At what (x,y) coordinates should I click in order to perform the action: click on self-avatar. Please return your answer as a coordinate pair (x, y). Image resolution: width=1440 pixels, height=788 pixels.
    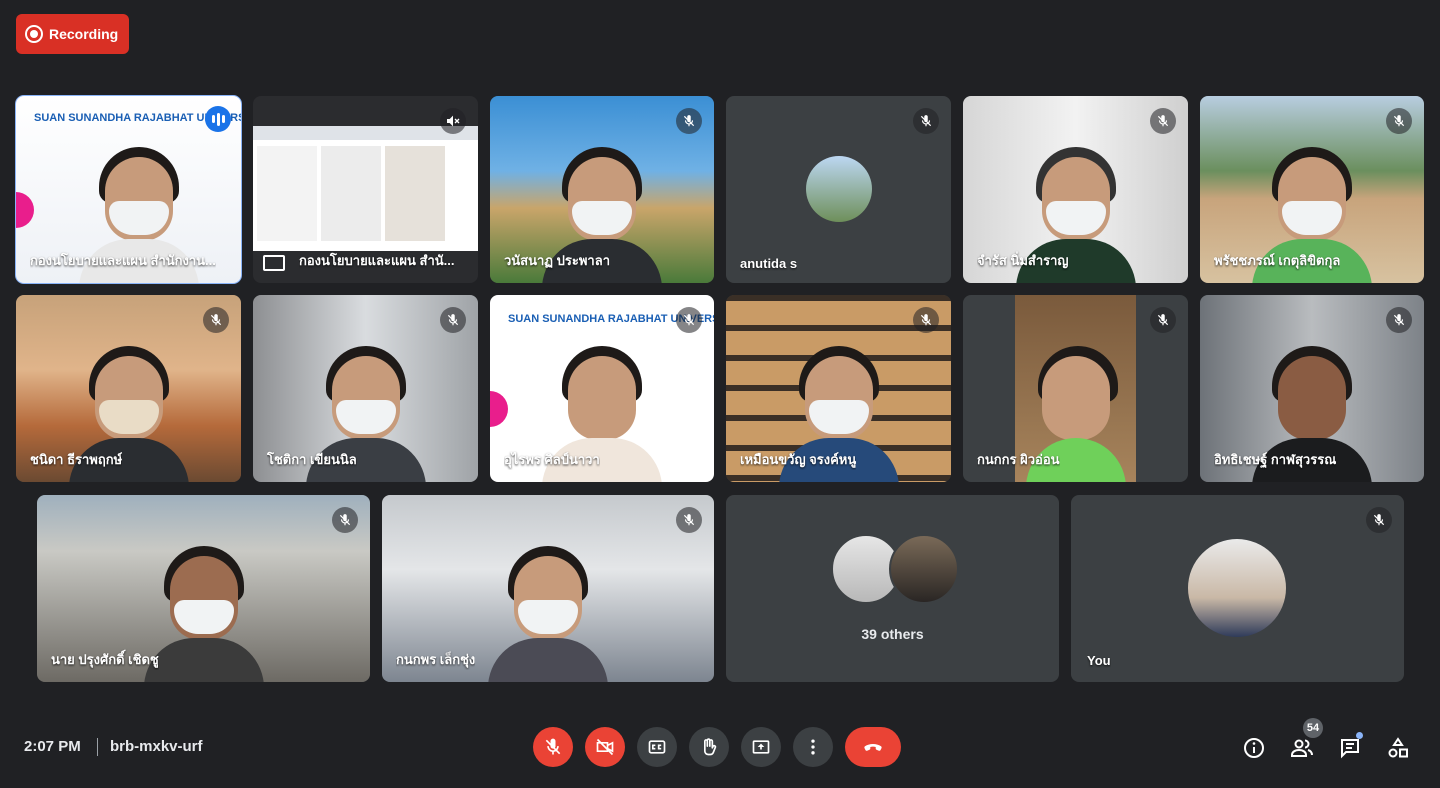
    Looking at the image, I should click on (1237, 588).